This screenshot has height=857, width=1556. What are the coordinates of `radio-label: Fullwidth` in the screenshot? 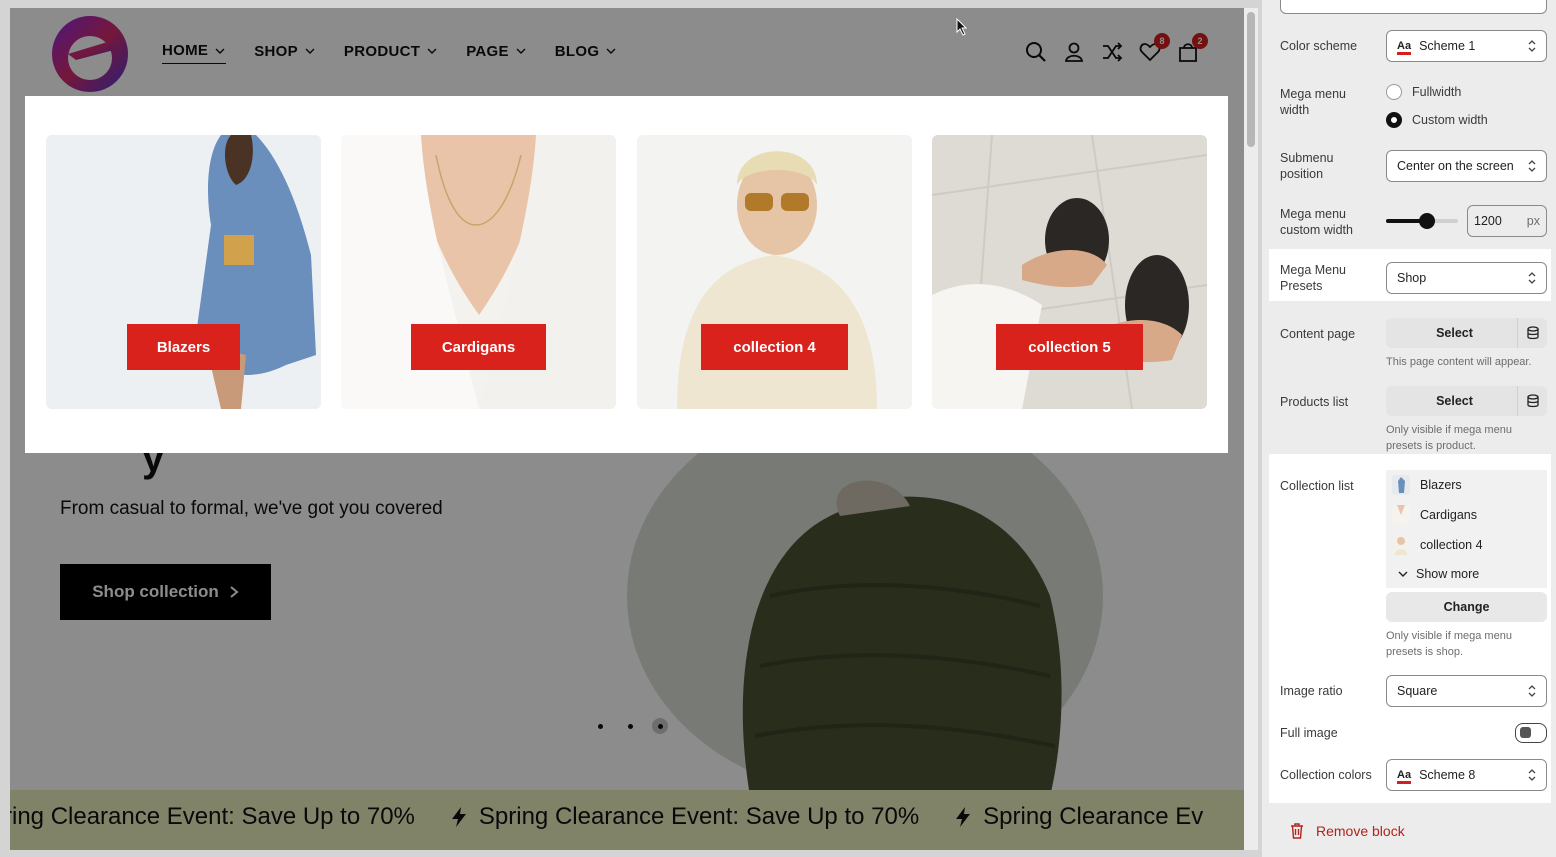 It's located at (1437, 92).